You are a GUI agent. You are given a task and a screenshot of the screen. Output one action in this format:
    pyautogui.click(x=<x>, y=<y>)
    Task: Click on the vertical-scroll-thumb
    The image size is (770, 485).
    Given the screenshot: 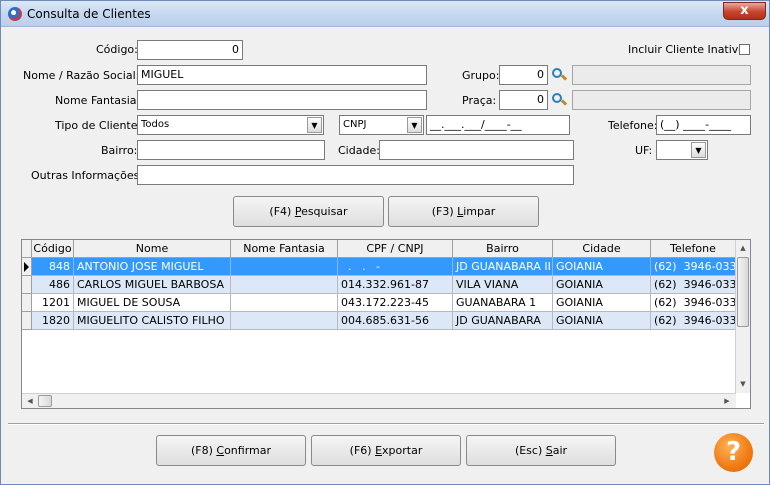 What is the action you would take?
    pyautogui.click(x=743, y=292)
    